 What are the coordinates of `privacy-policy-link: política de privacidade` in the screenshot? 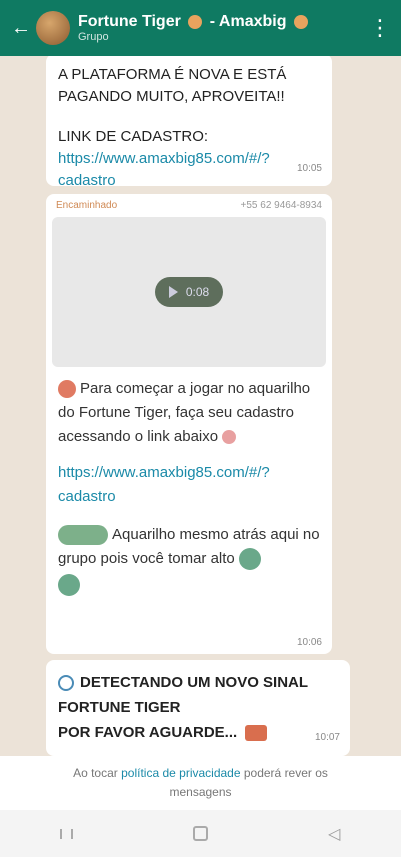 It's located at (180, 773).